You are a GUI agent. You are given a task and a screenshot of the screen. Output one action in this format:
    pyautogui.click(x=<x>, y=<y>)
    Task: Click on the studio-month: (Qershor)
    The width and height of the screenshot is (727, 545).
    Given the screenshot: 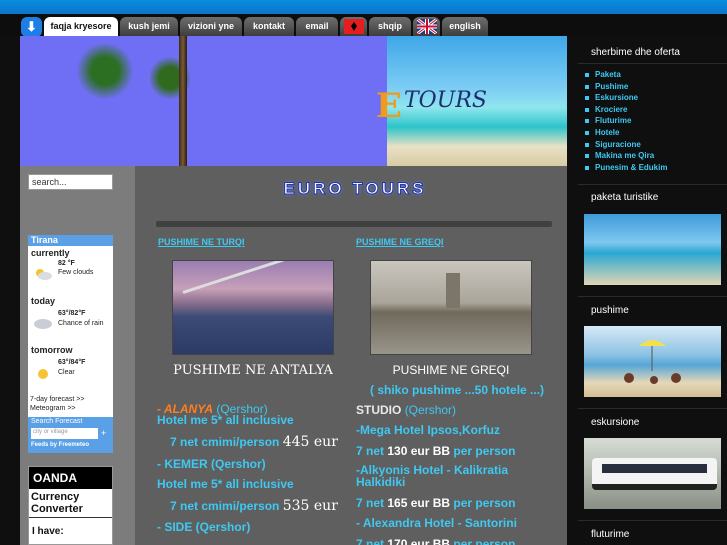 What is the action you would take?
    pyautogui.click(x=430, y=410)
    